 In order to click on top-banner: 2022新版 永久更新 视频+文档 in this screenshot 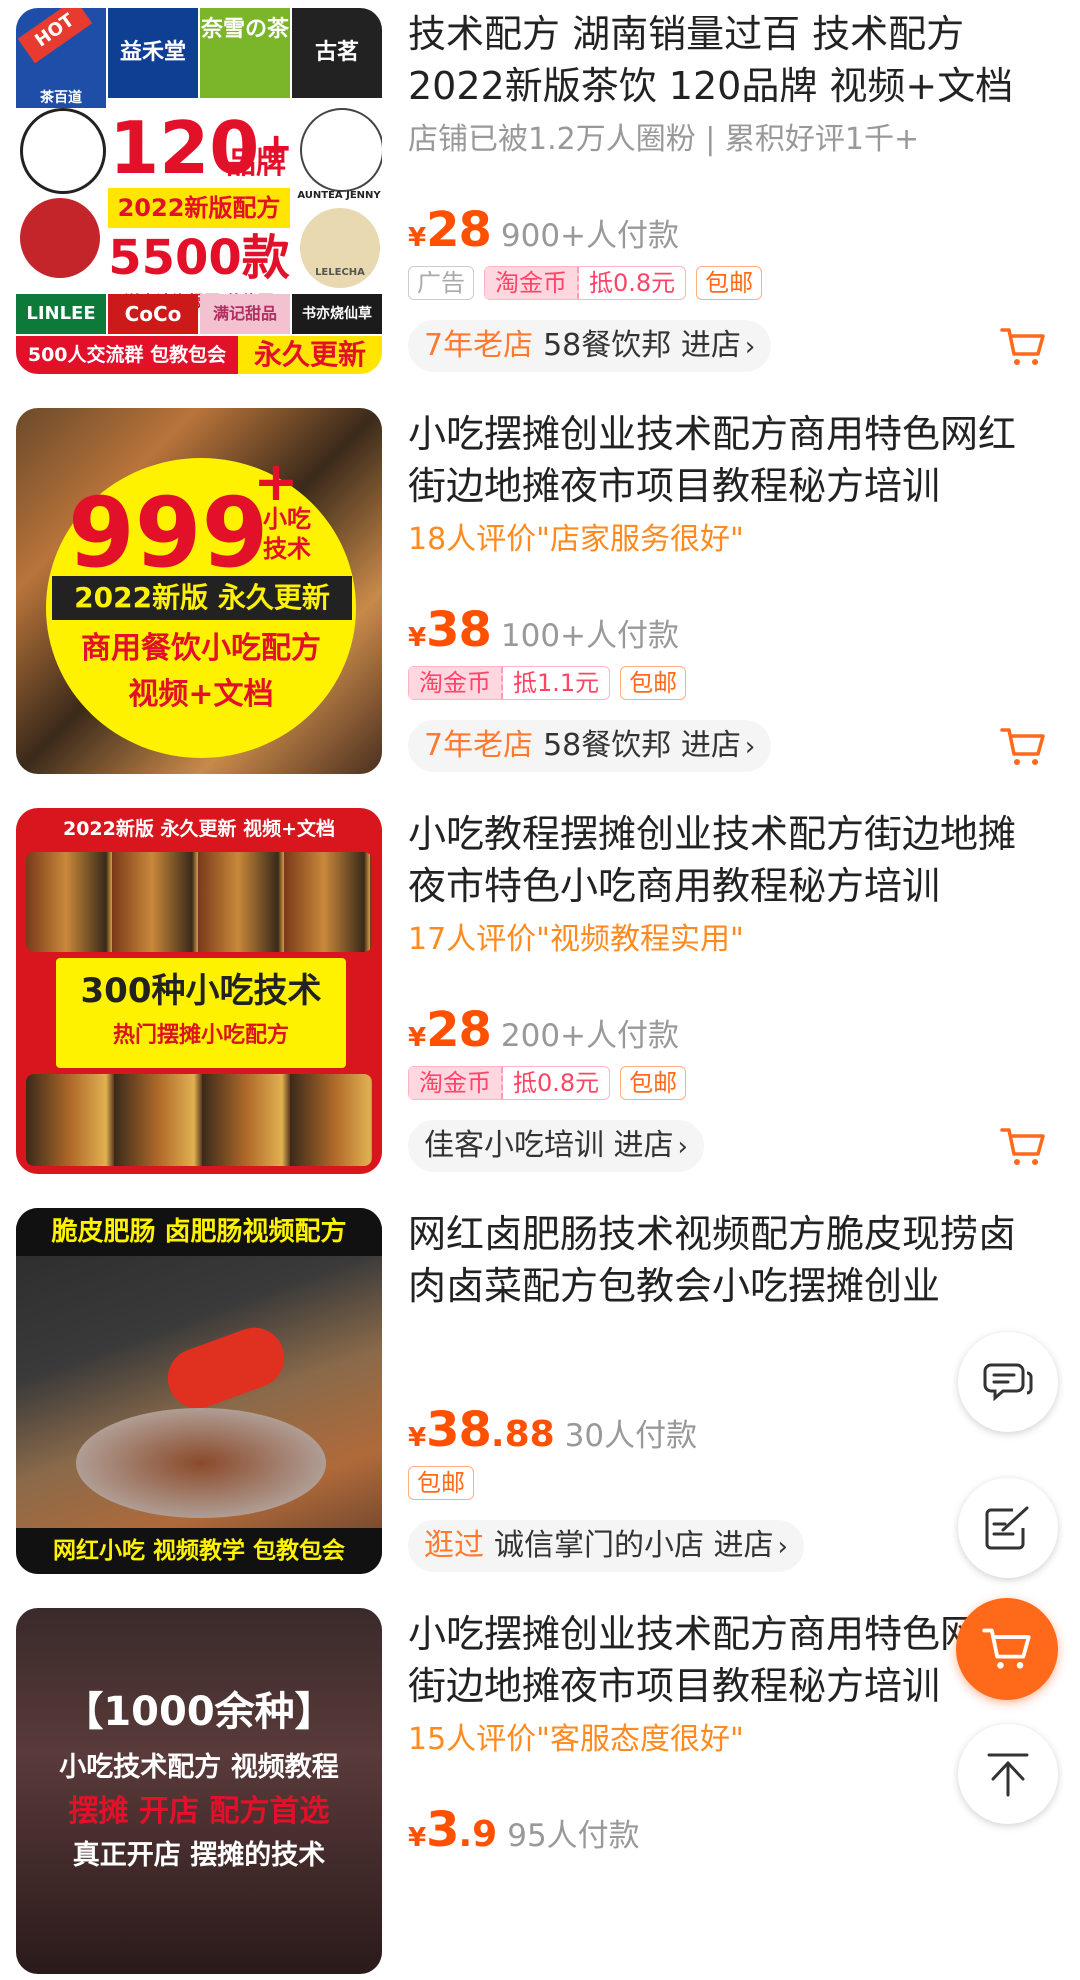, I will do `click(199, 829)`.